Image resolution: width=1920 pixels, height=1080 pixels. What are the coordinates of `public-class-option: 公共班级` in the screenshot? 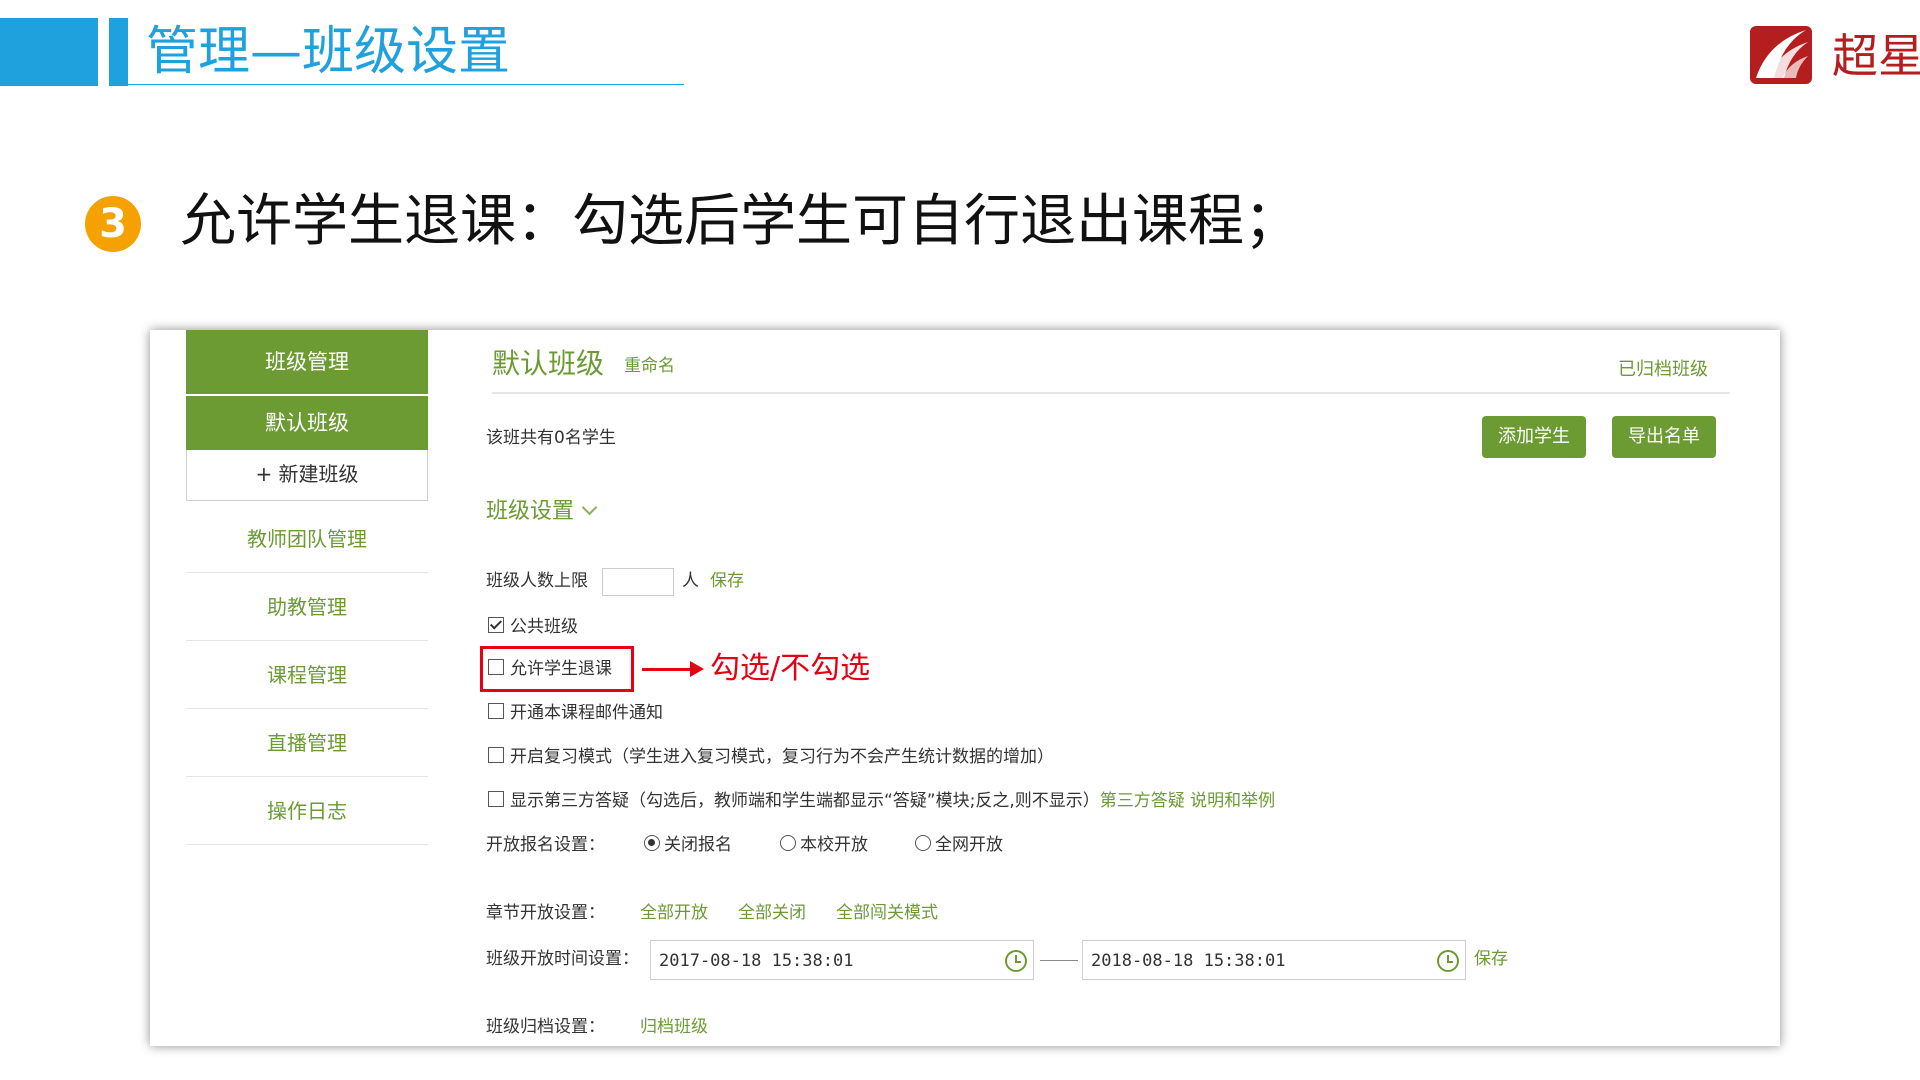 It's located at (533, 627).